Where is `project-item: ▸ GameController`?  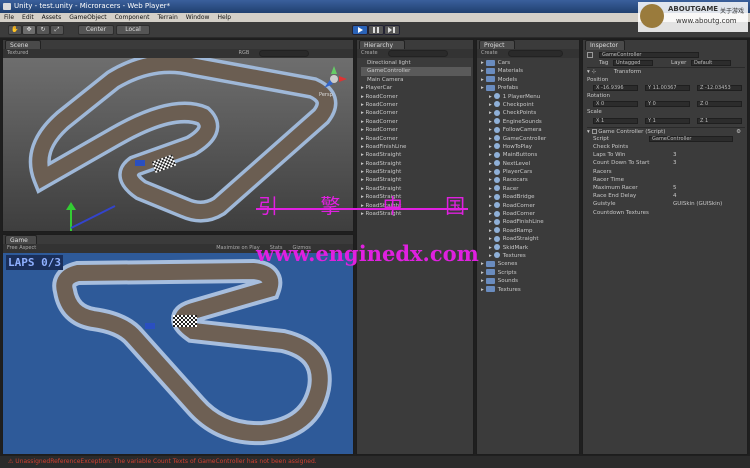
project-item: ▸ GameController is located at coordinates (529, 139).